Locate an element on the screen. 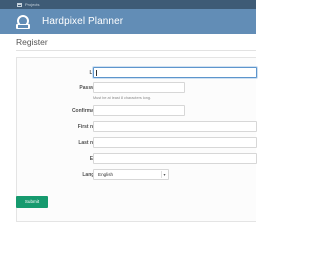 Image resolution: width=320 pixels, height=256 pixels. projects-link: Projects is located at coordinates (32, 4).